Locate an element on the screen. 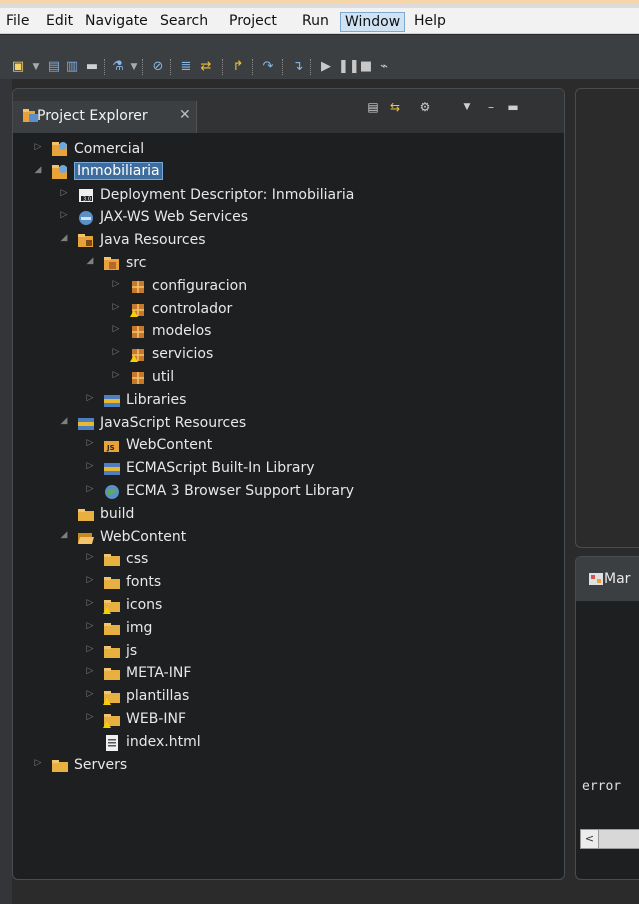 The height and width of the screenshot is (904, 639). tree-item: ▷ controlador is located at coordinates (288, 310).